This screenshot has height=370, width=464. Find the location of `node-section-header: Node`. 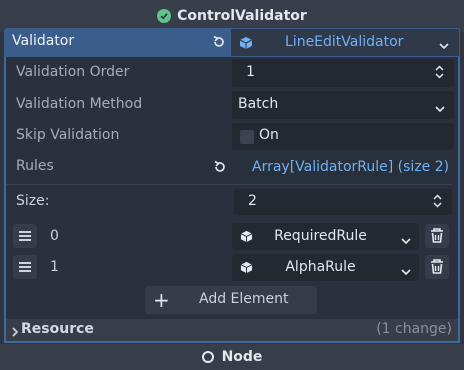

node-section-header: Node is located at coordinates (232, 357).